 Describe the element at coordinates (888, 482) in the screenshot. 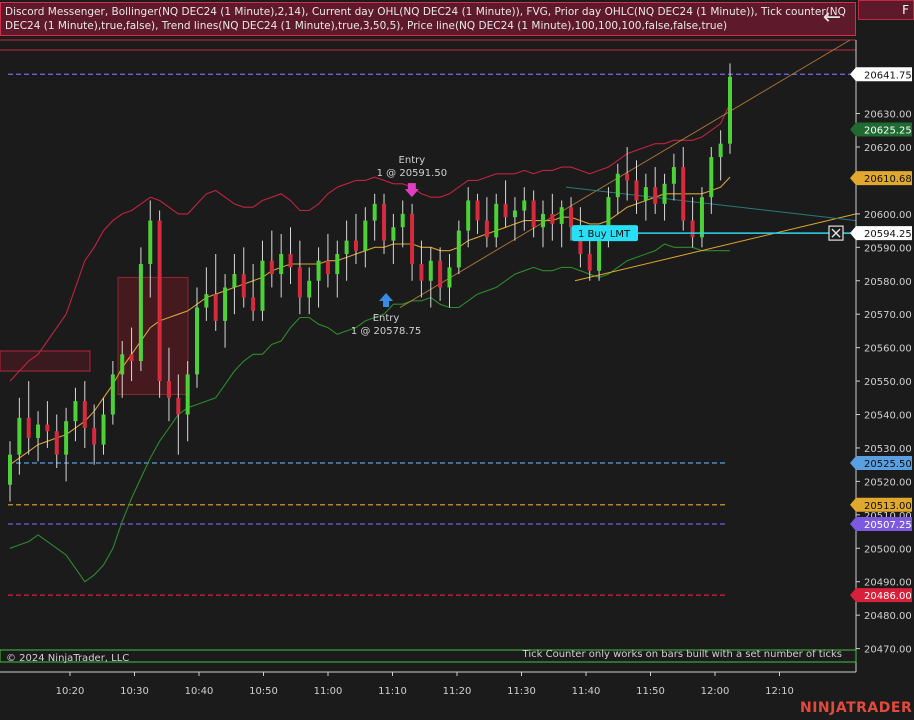

I see `price-tick-label: 20520.00` at that location.